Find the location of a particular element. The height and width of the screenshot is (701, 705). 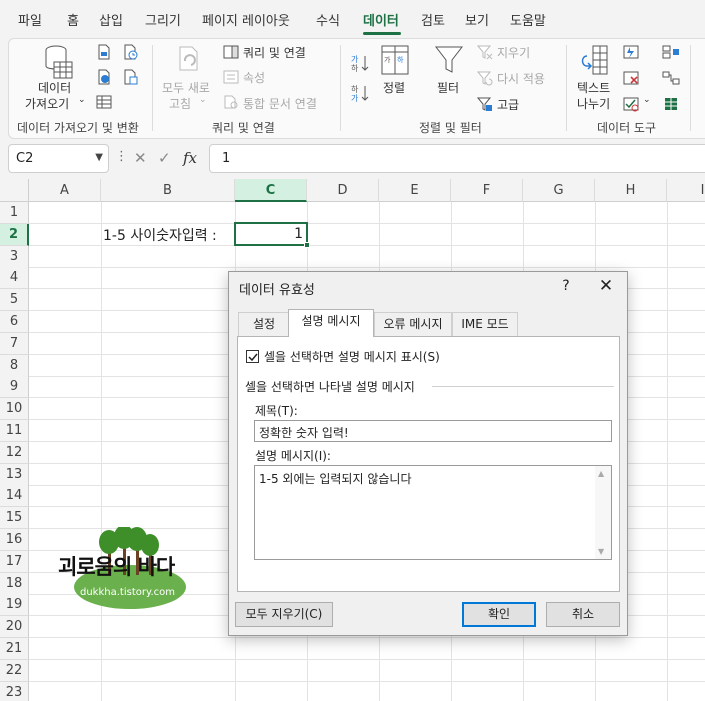

scroll-up-icon: ▲ is located at coordinates (601, 473).